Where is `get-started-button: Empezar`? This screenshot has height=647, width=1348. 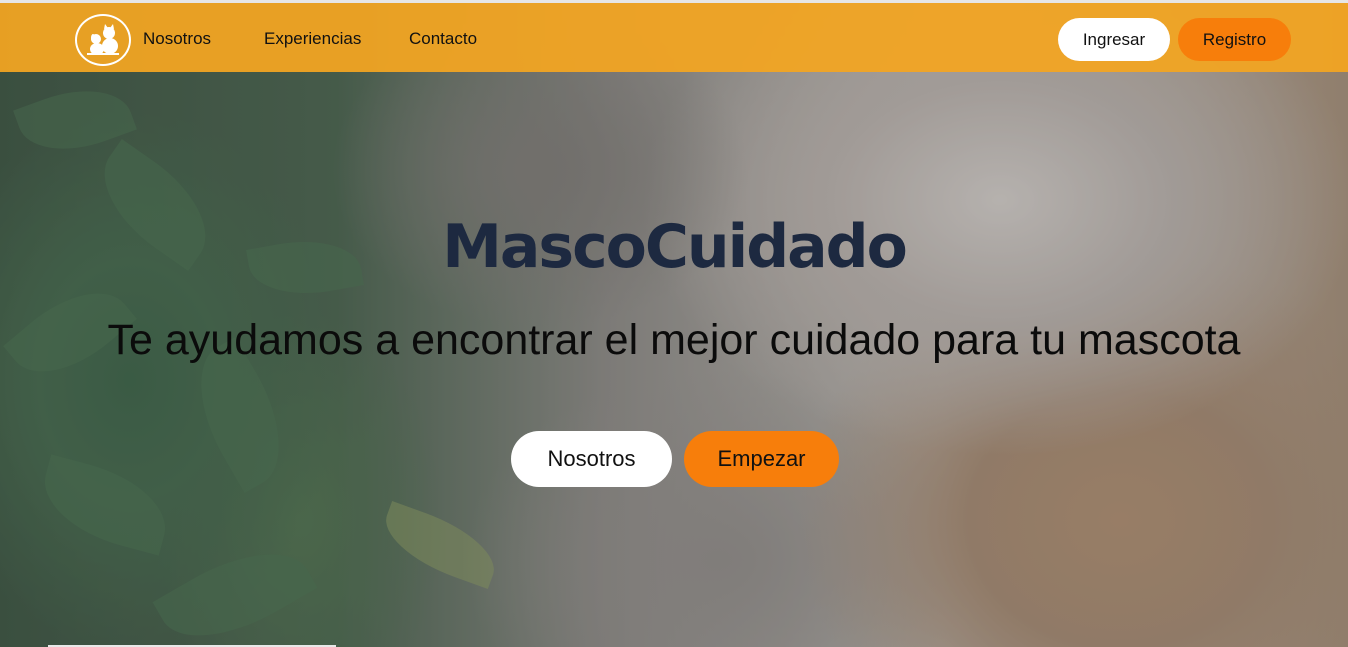
get-started-button: Empezar is located at coordinates (761, 459).